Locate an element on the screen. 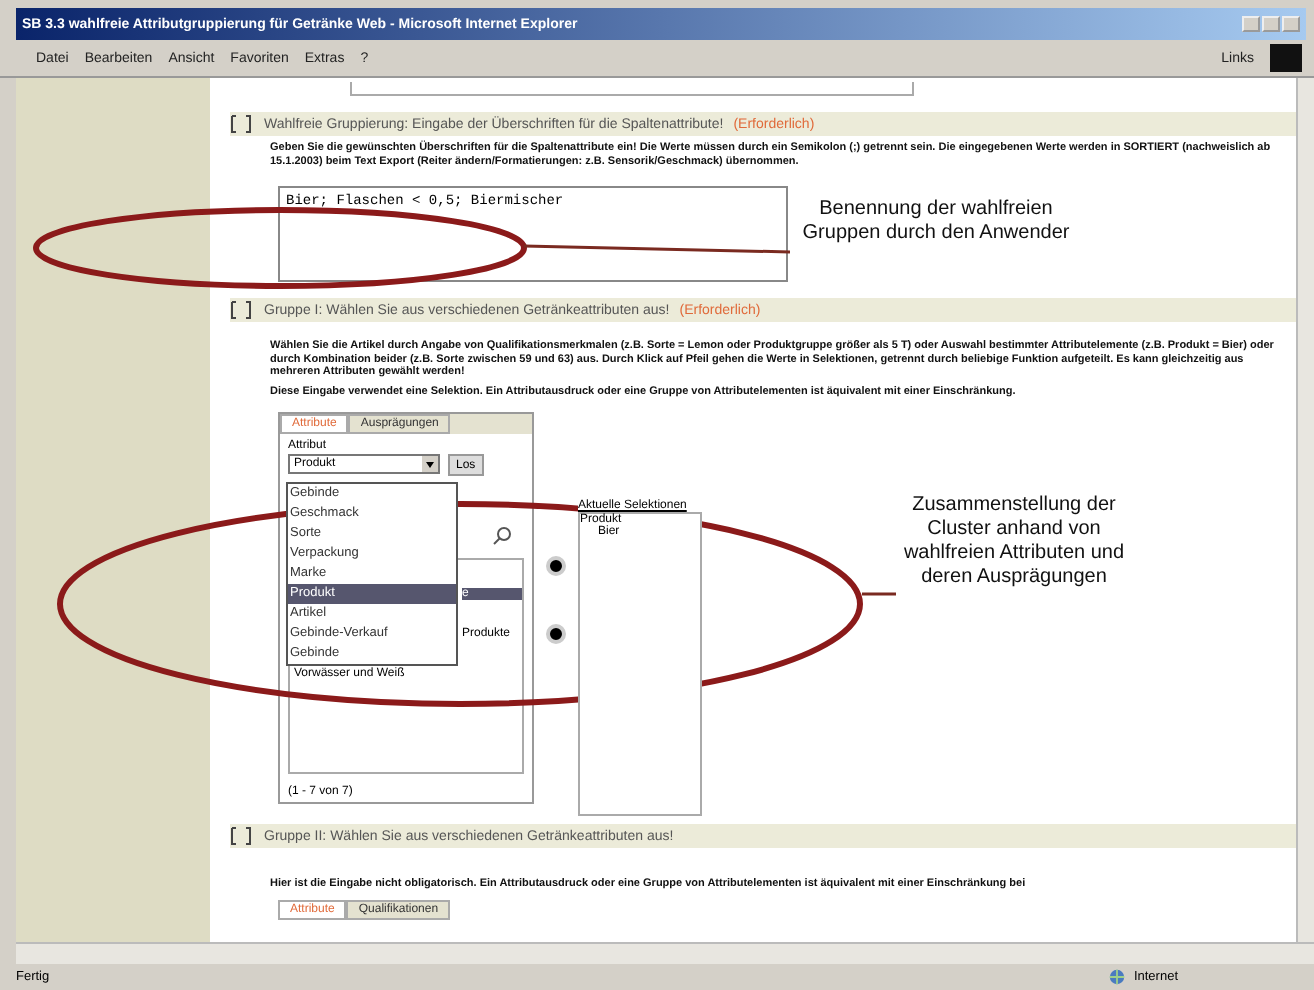  globe-icon is located at coordinates (1116, 977).